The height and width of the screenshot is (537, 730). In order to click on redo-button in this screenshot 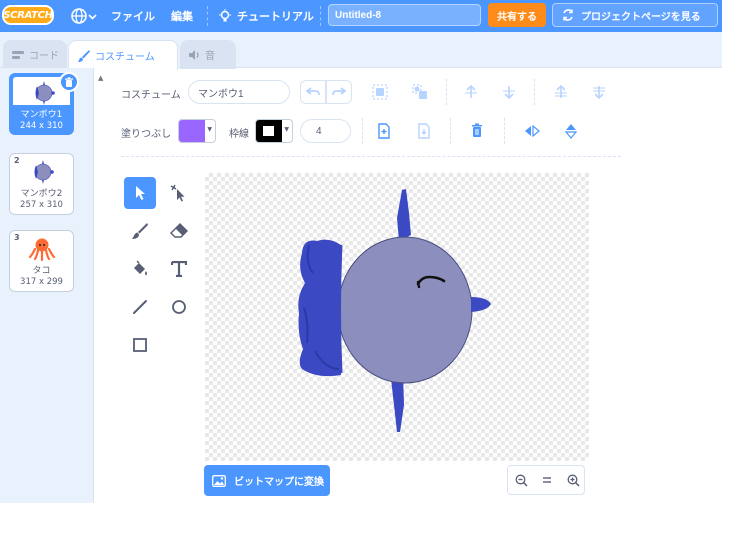, I will do `click(339, 92)`.